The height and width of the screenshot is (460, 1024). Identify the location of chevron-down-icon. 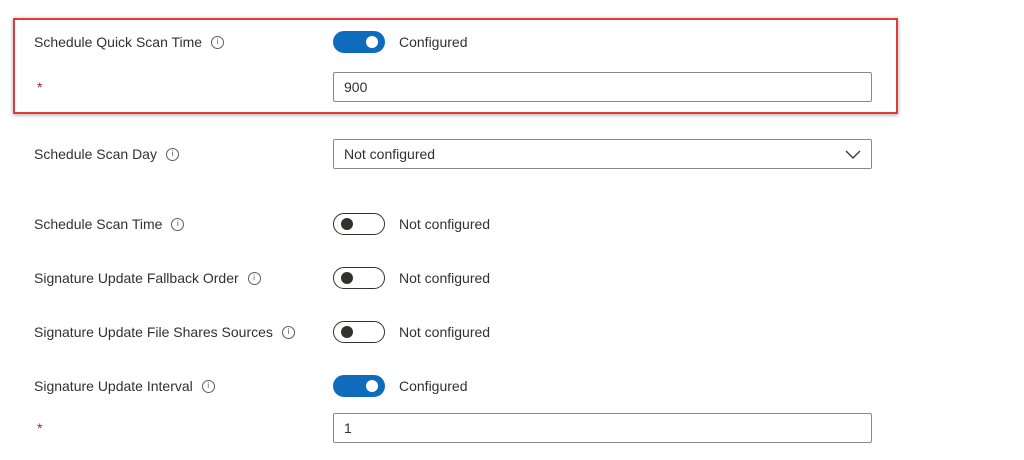
(853, 154).